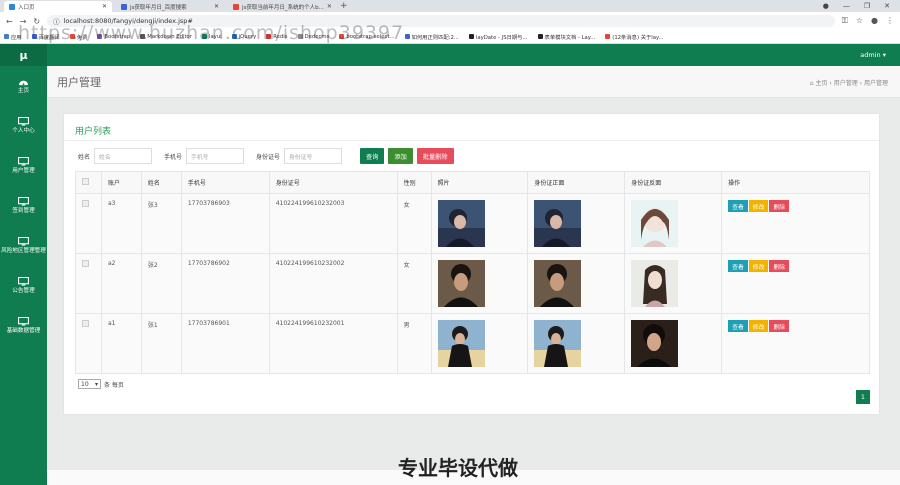 The image size is (900, 485). I want to click on table-header-row: 账户 姓名 手机号 身份证号 性别 照片 身份证正面 身份证反面 操作, so click(472, 182).